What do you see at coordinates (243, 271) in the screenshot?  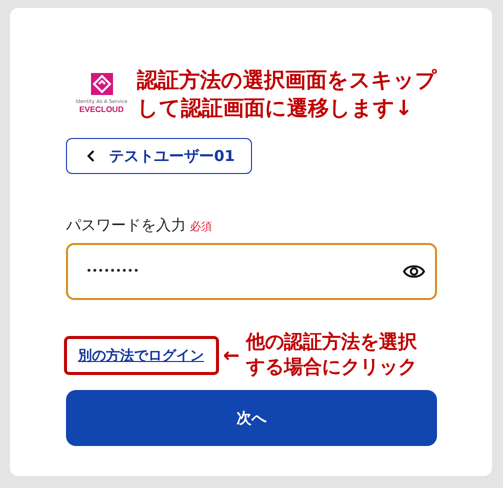 I see `password-input: •••••••••` at bounding box center [243, 271].